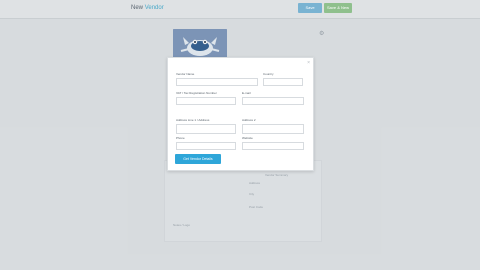  Describe the element at coordinates (338, 8) in the screenshot. I see `save-and-new-button: Save & New` at that location.